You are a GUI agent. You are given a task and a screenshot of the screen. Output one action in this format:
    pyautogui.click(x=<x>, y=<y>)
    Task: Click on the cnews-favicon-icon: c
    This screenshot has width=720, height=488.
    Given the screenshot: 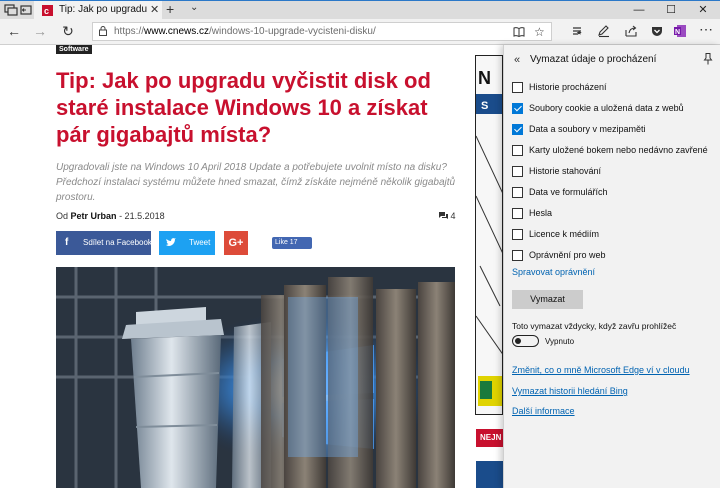 What is the action you would take?
    pyautogui.click(x=47, y=10)
    